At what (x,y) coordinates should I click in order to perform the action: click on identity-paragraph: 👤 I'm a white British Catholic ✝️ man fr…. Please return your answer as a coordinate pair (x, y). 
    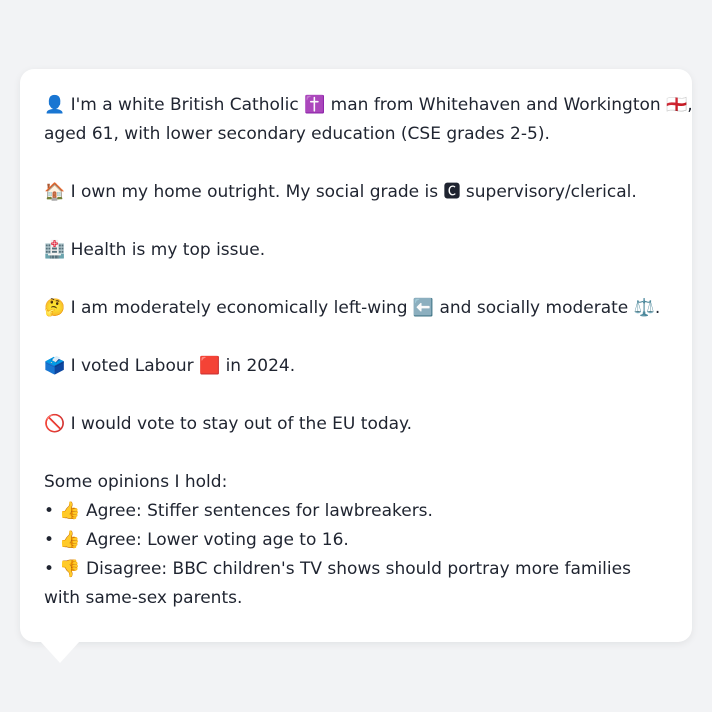
    Looking at the image, I should click on (368, 120).